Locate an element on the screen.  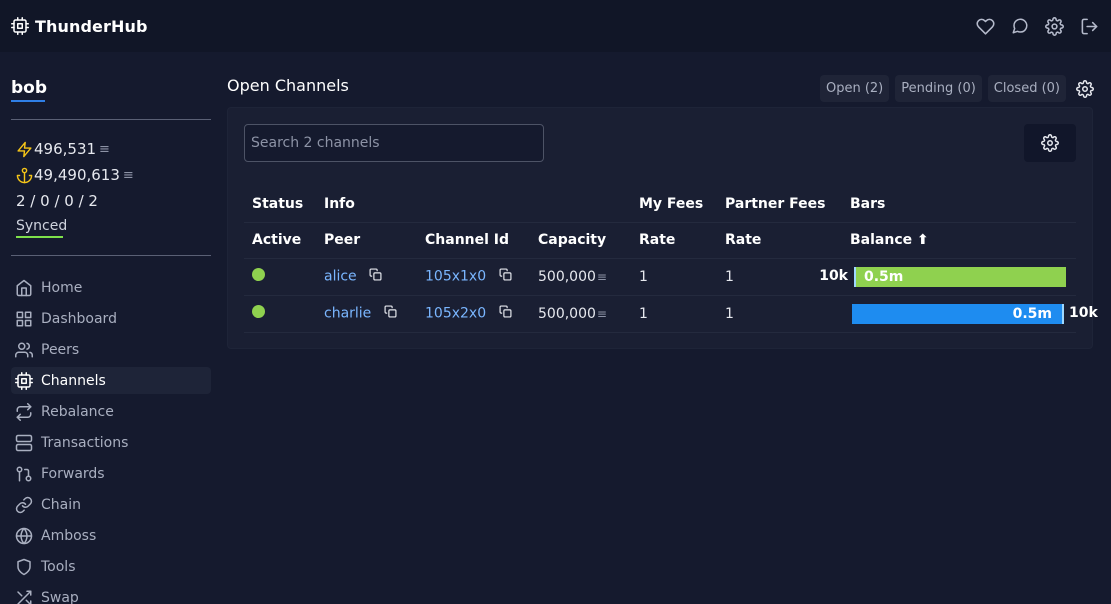
chat-icon is located at coordinates (1020, 26).